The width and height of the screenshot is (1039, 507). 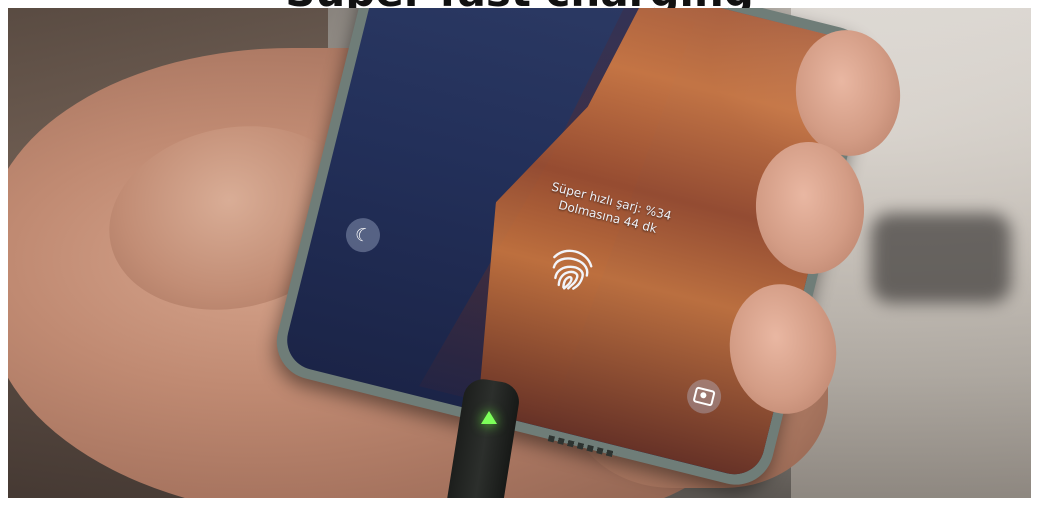 What do you see at coordinates (489, 417) in the screenshot?
I see `charging-led-icon` at bounding box center [489, 417].